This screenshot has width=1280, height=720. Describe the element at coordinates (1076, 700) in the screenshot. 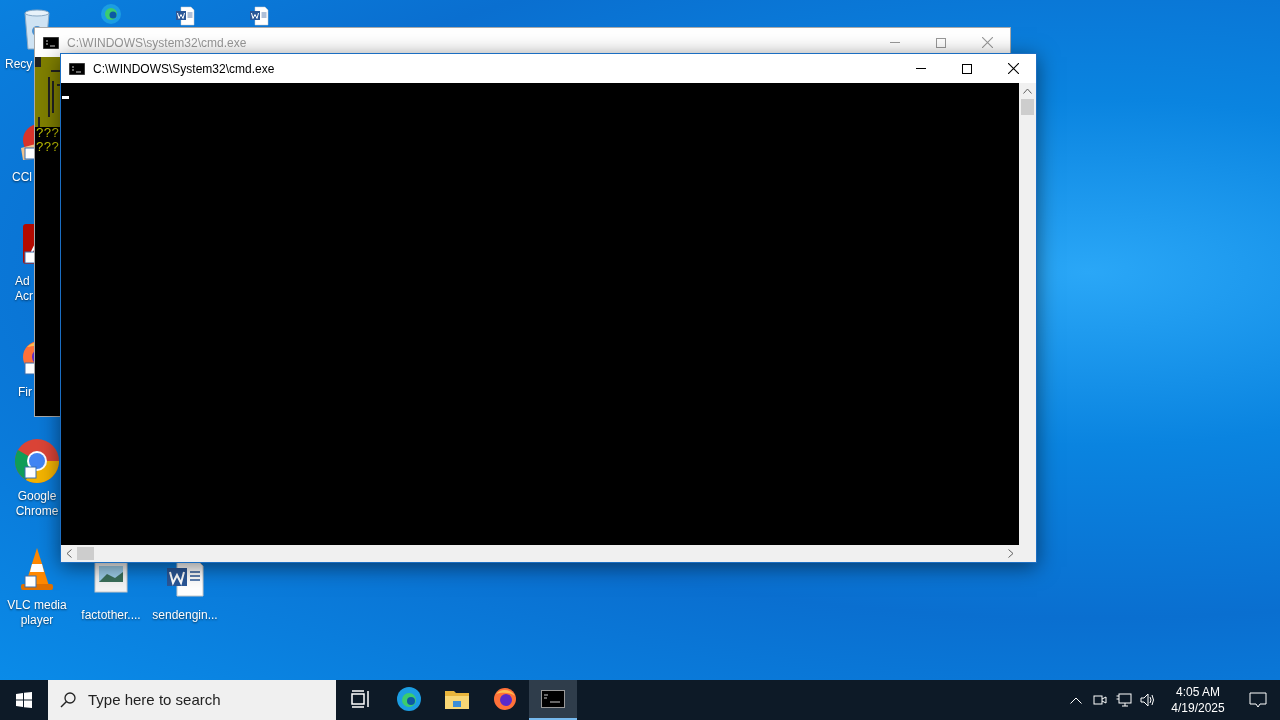

I see `chevron-up-icon` at that location.